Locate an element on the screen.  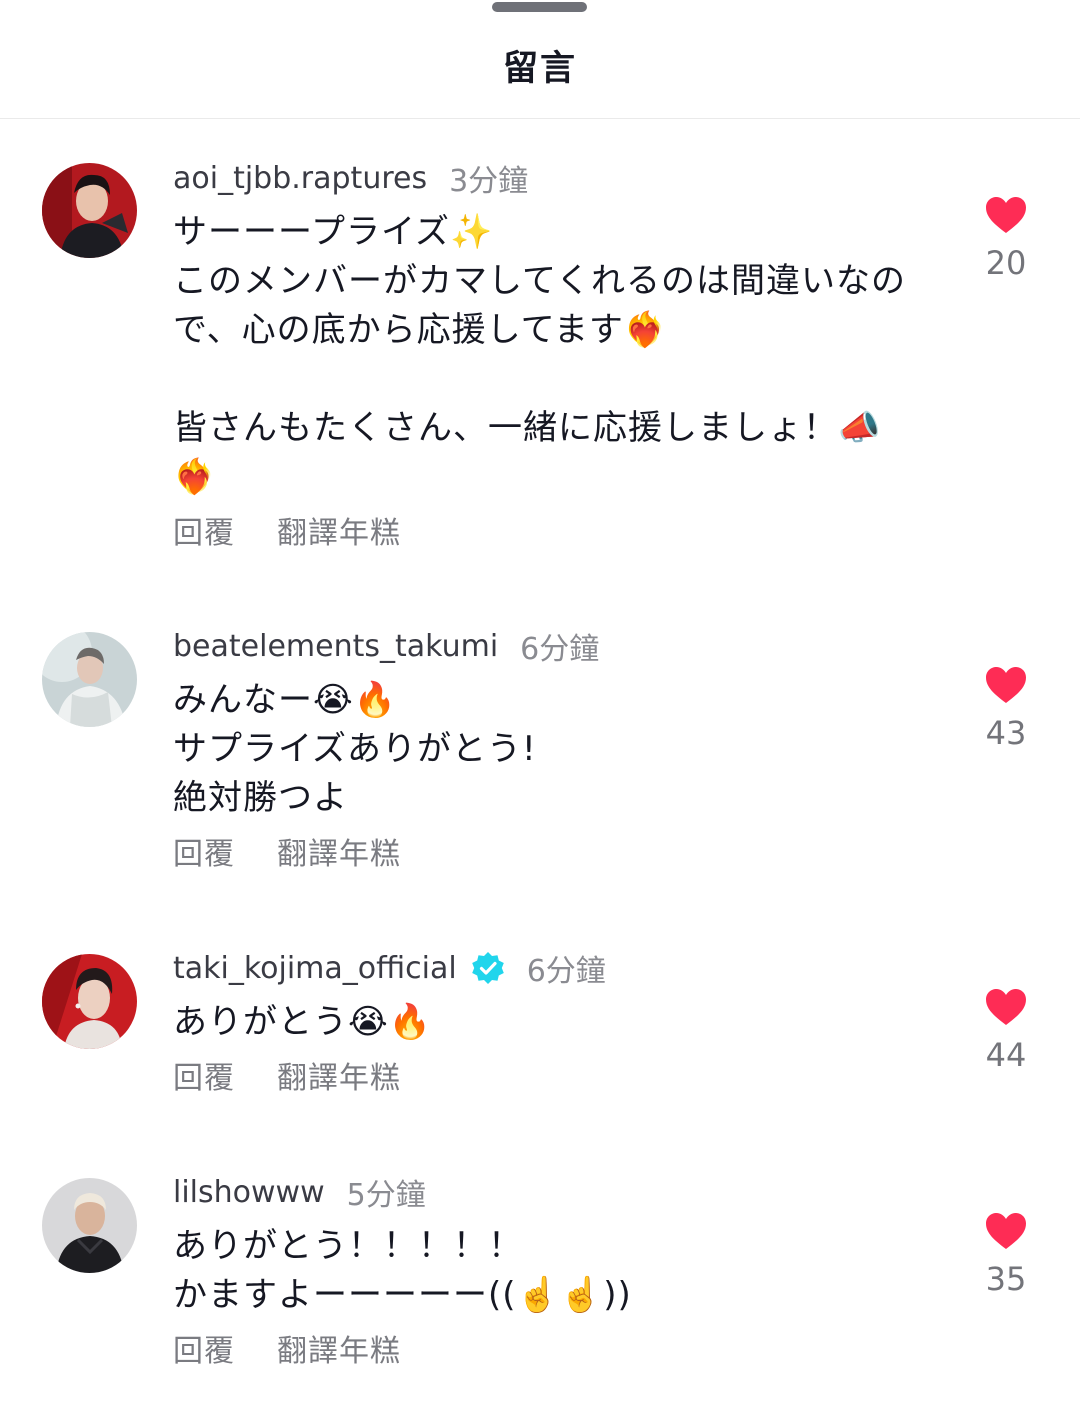
header-divider is located at coordinates (540, 118).